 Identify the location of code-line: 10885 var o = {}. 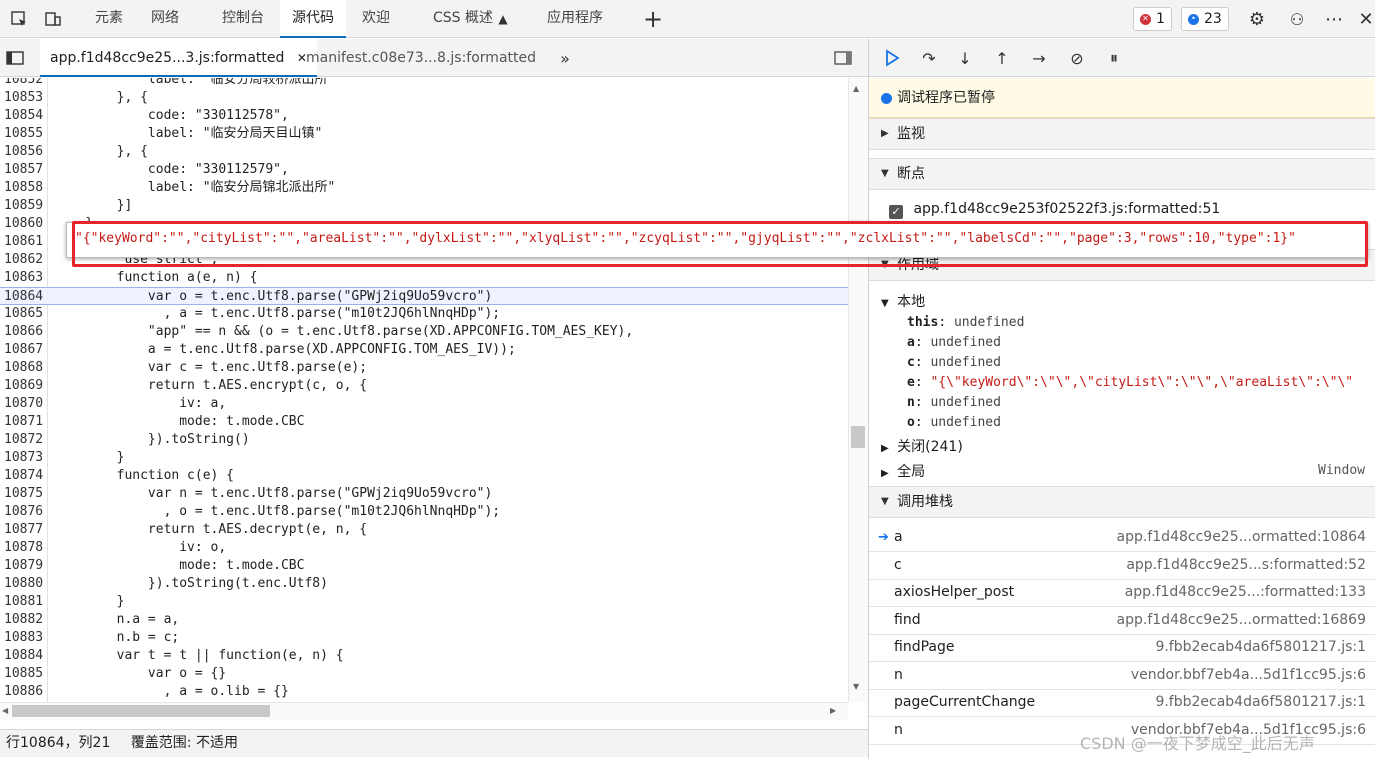
(424, 674).